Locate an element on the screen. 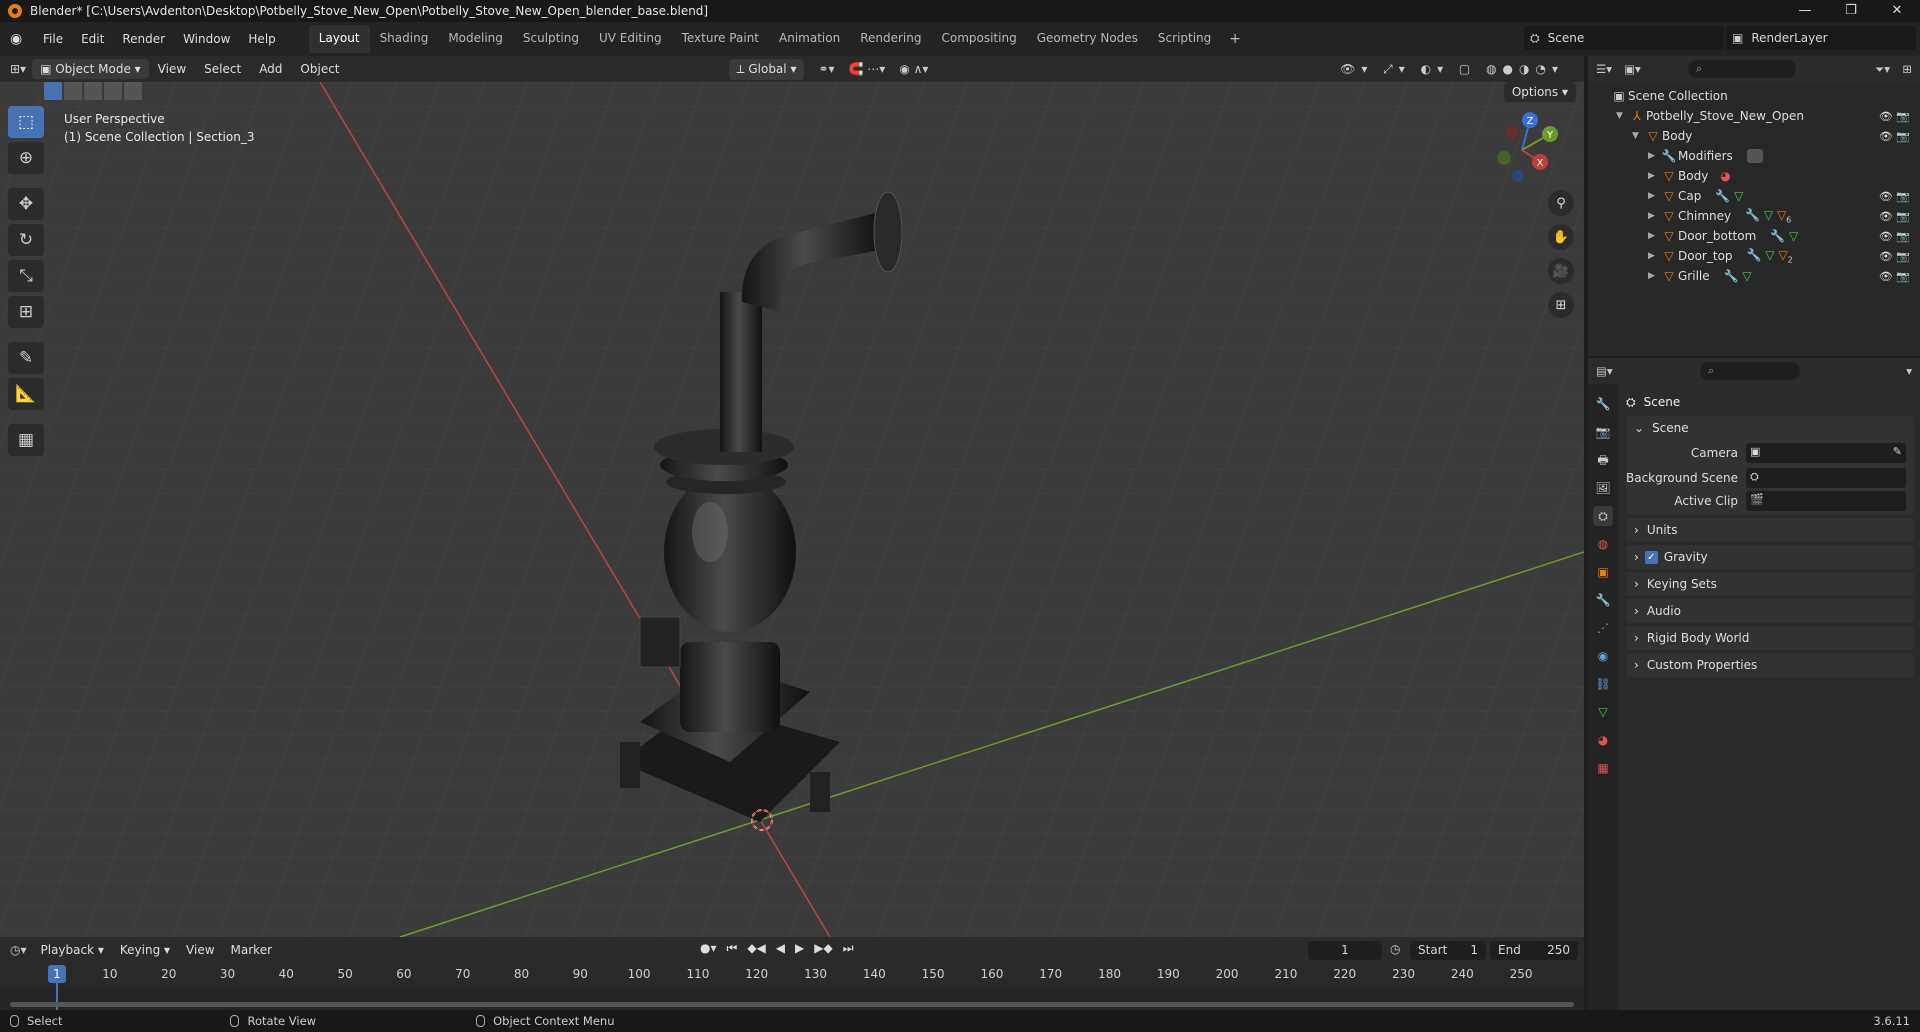  outliner-row-chimney: ▶ ▽ Chimney 🔧 ▽ ▽6 👁 📷 is located at coordinates (1754, 216).